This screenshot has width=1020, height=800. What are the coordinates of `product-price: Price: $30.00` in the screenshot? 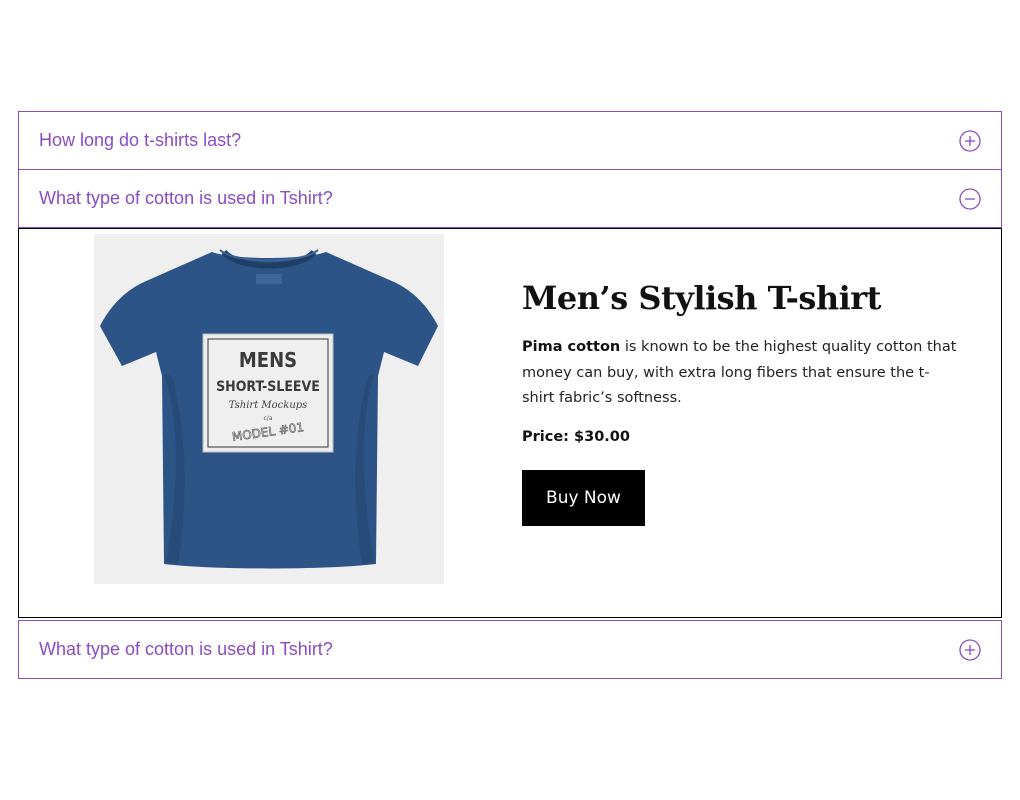 It's located at (576, 436).